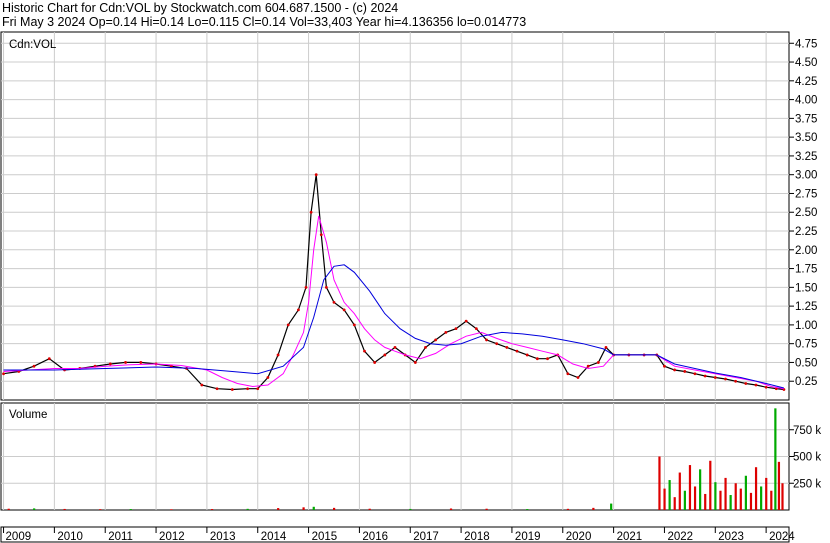 This screenshot has height=543, width=830. What do you see at coordinates (806, 138) in the screenshot?
I see `y-tick-label: 3.50` at bounding box center [806, 138].